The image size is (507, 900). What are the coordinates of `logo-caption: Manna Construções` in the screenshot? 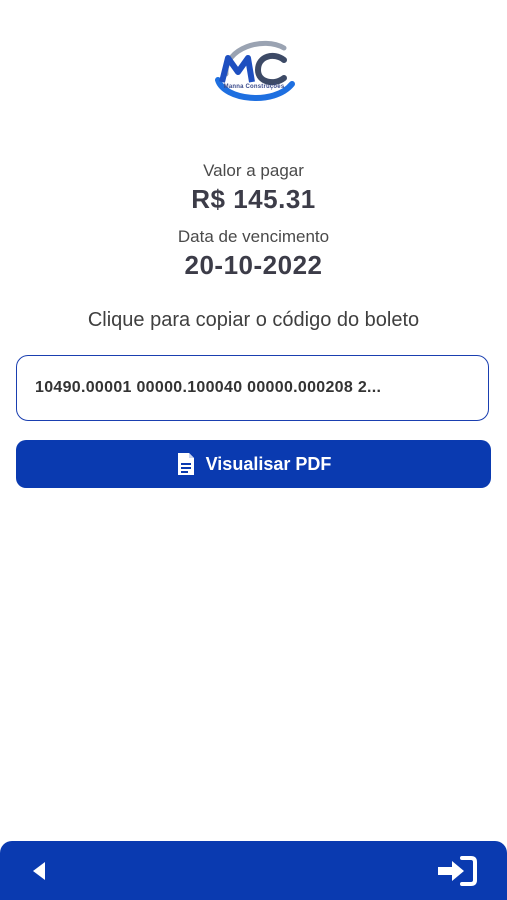 It's located at (254, 87).